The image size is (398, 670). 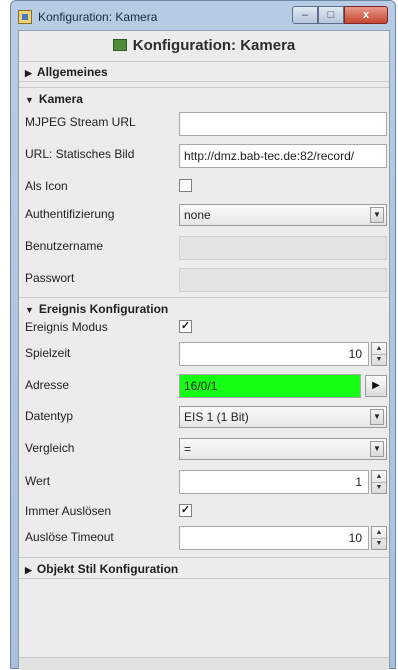 I want to click on section-allgemeines: ▶ Allgemeines, so click(x=204, y=72).